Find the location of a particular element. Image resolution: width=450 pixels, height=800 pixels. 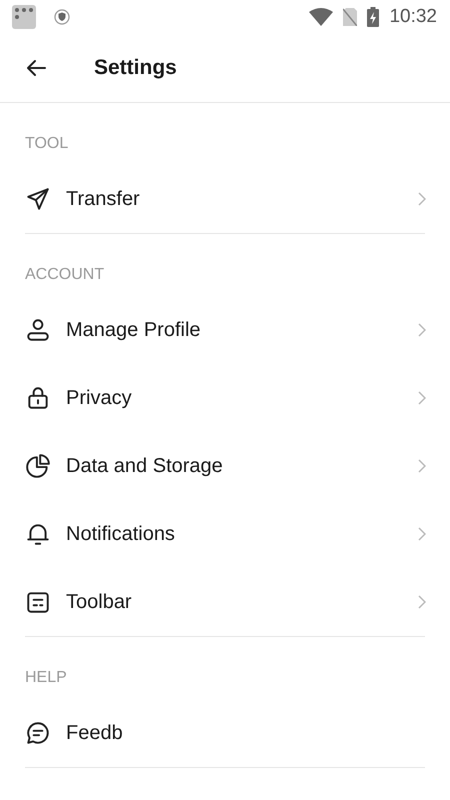

settings-item: Privacy is located at coordinates (225, 398).